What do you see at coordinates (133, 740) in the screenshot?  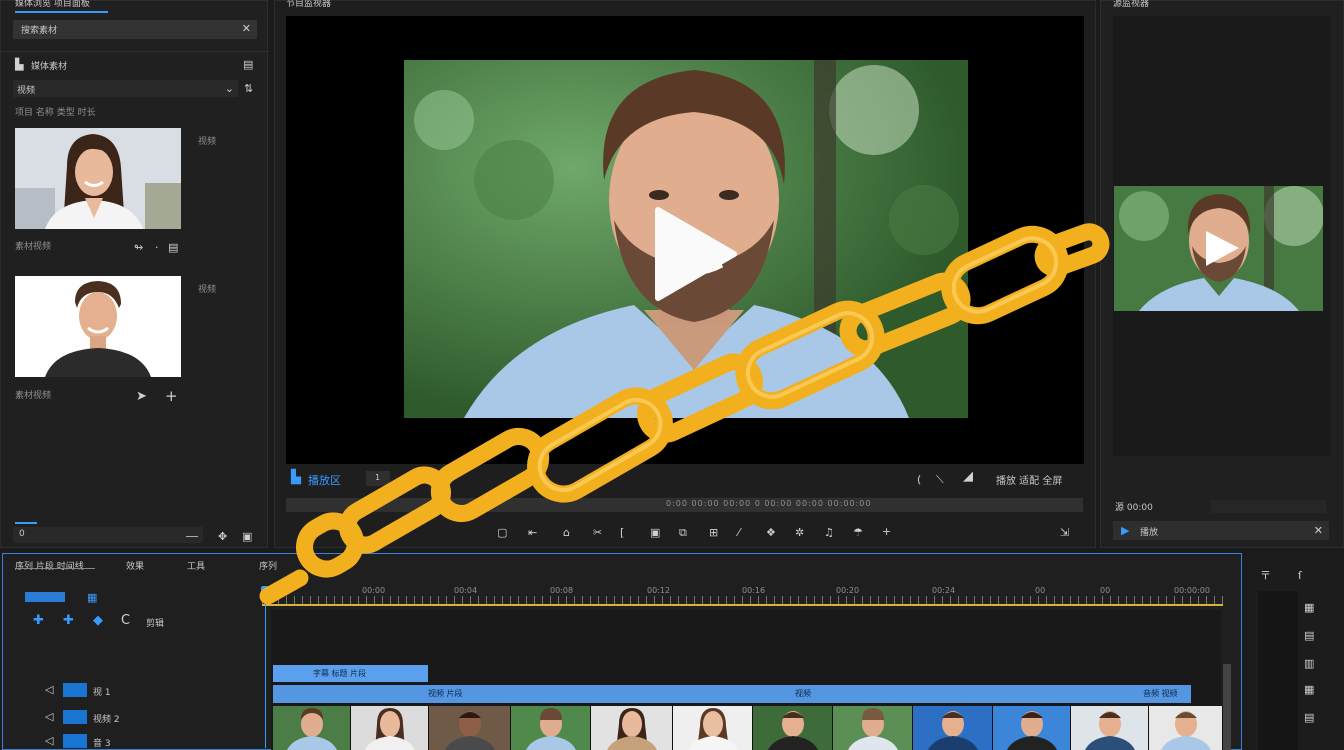 I see `track-header-row: ◁ 音 3` at bounding box center [133, 740].